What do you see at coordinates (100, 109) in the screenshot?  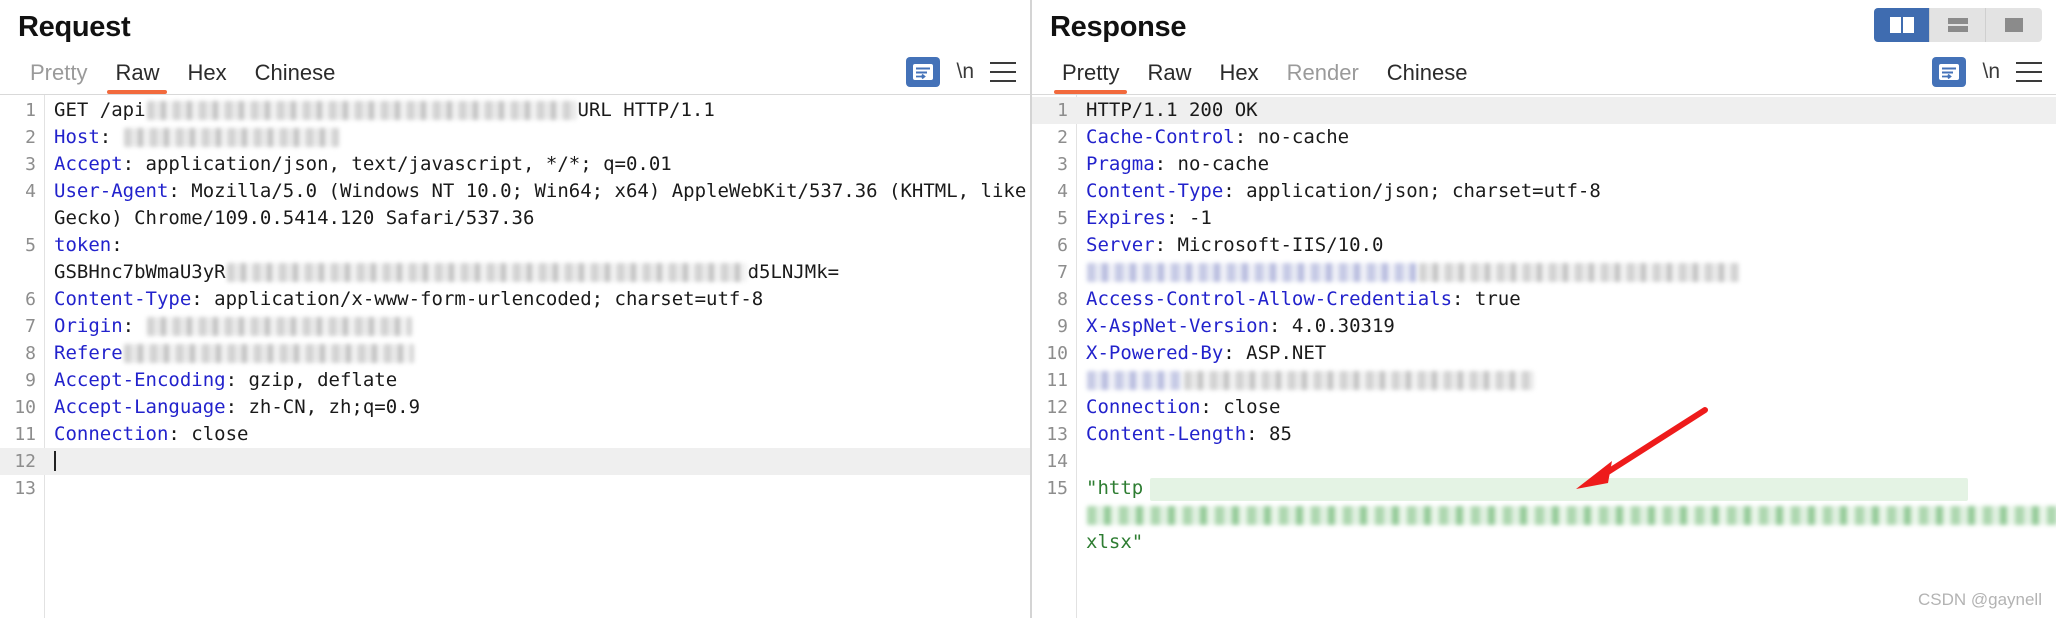 I see `header-value: GET /api` at bounding box center [100, 109].